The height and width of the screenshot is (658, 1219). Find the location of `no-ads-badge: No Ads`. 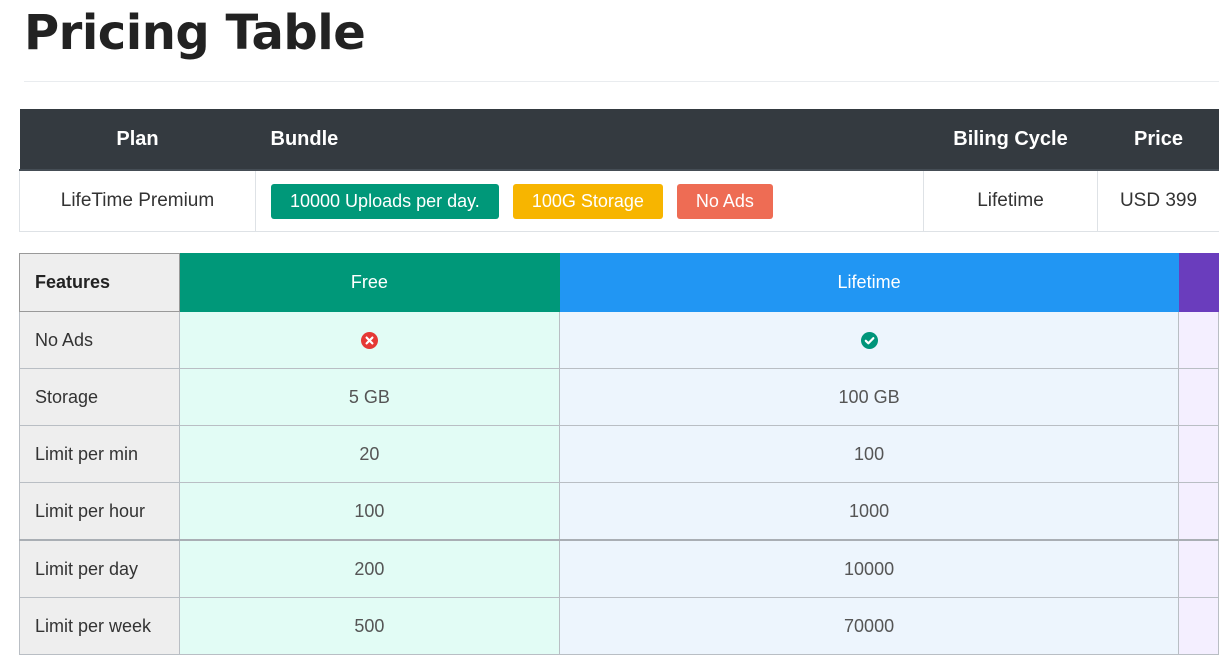

no-ads-badge: No Ads is located at coordinates (724, 201).